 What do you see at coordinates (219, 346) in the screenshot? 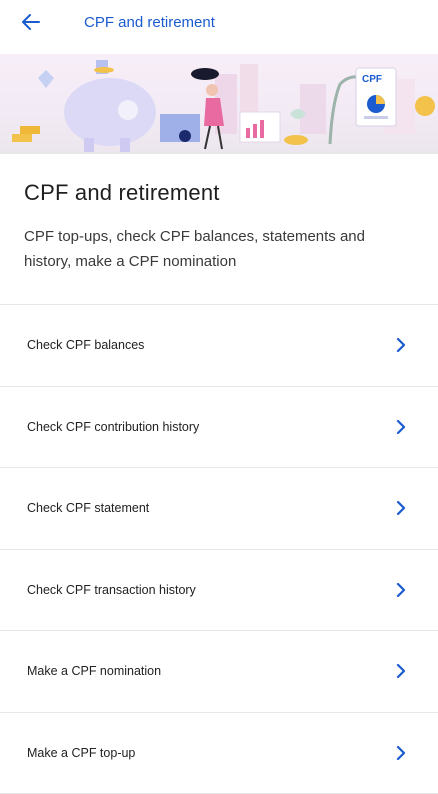
I see `list-item-check-cpf-balances: Check CPF balances` at bounding box center [219, 346].